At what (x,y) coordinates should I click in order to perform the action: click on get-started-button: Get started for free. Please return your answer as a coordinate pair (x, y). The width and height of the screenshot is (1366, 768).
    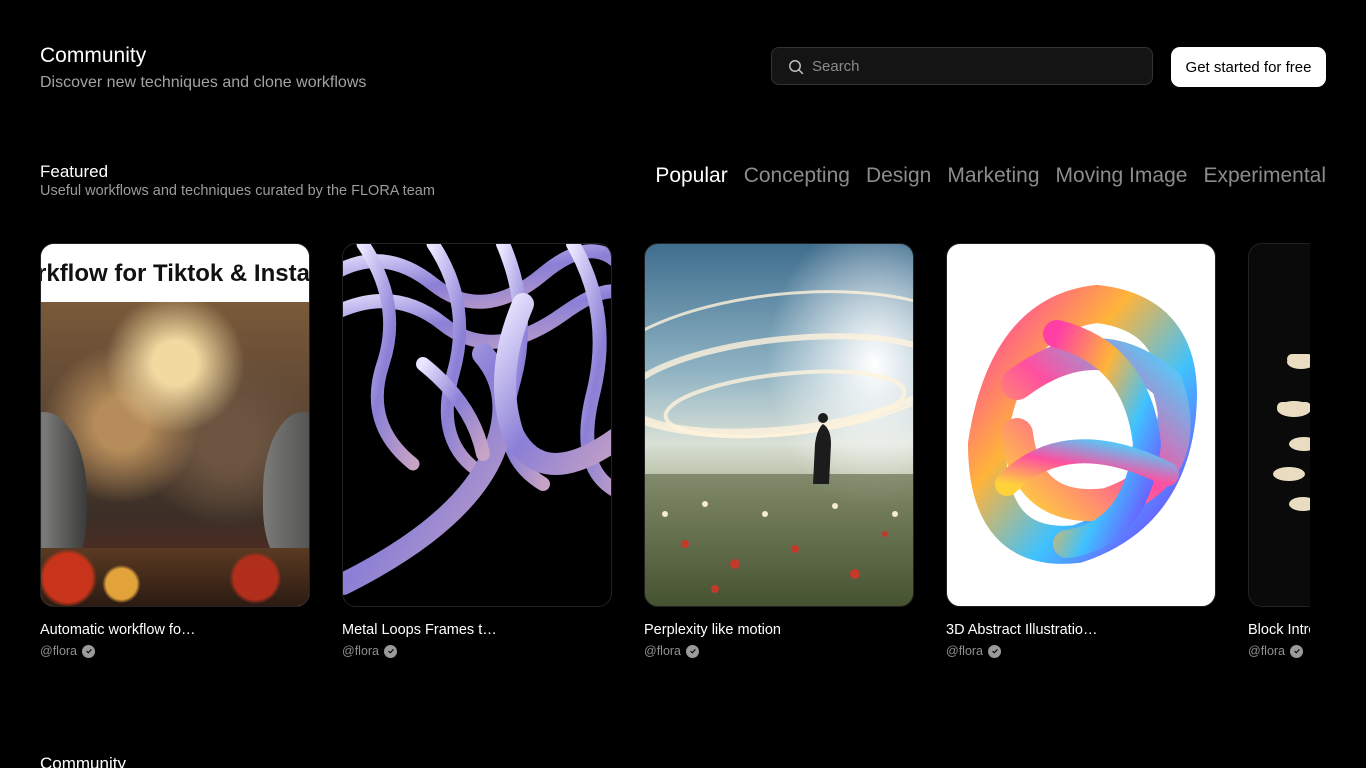
    Looking at the image, I should click on (1248, 67).